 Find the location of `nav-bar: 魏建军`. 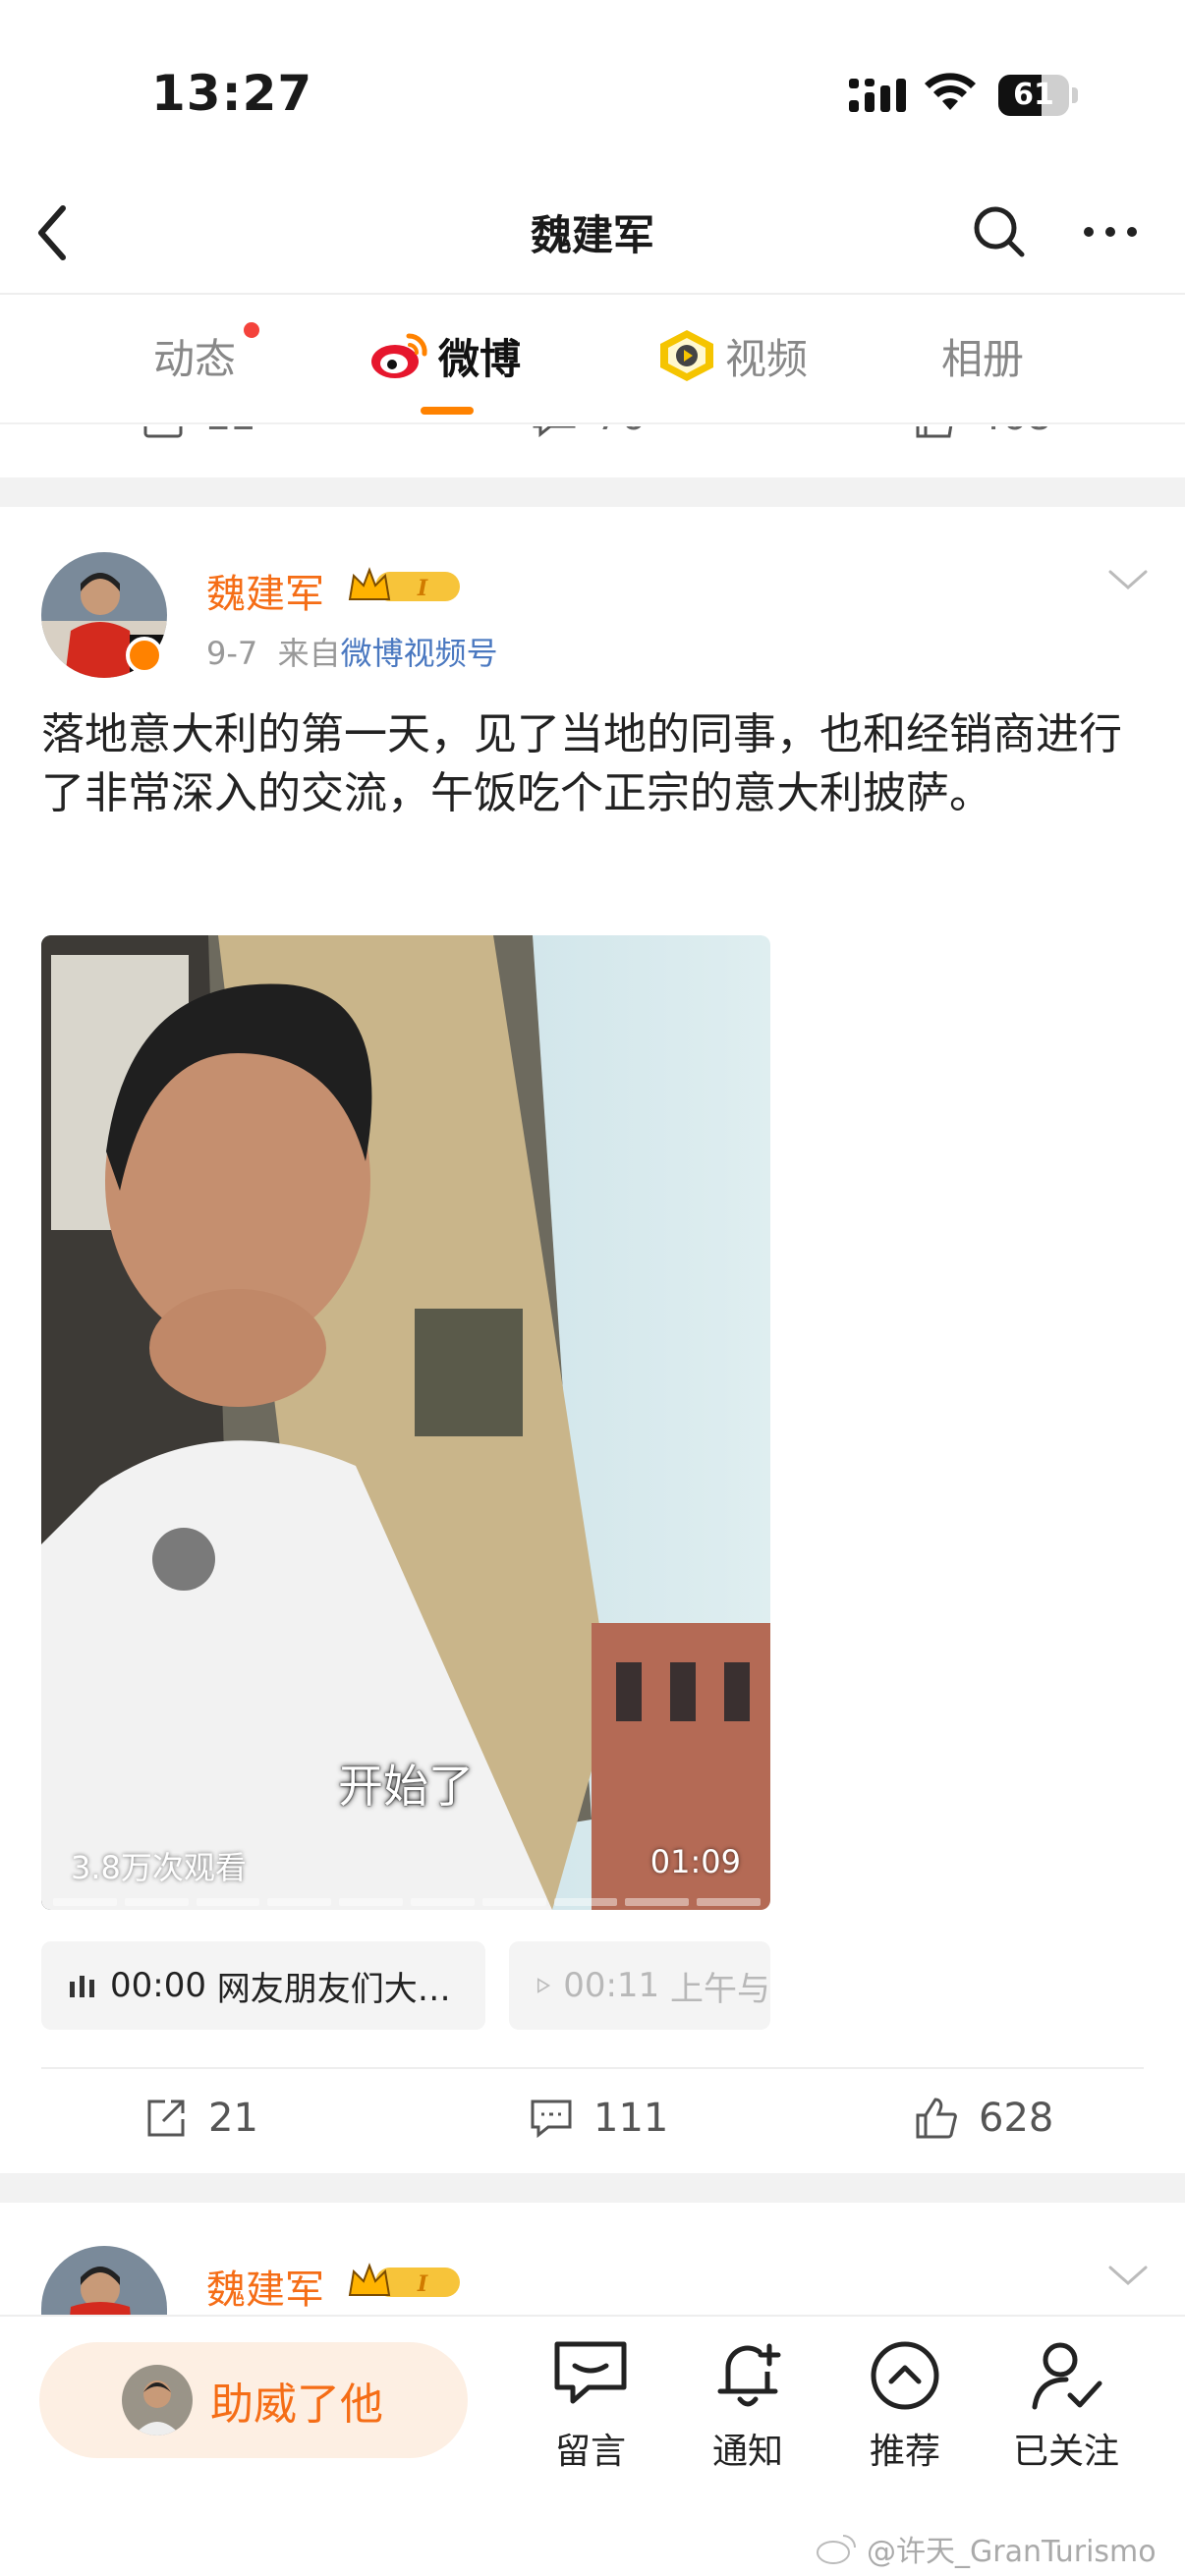

nav-bar: 魏建军 is located at coordinates (592, 236).